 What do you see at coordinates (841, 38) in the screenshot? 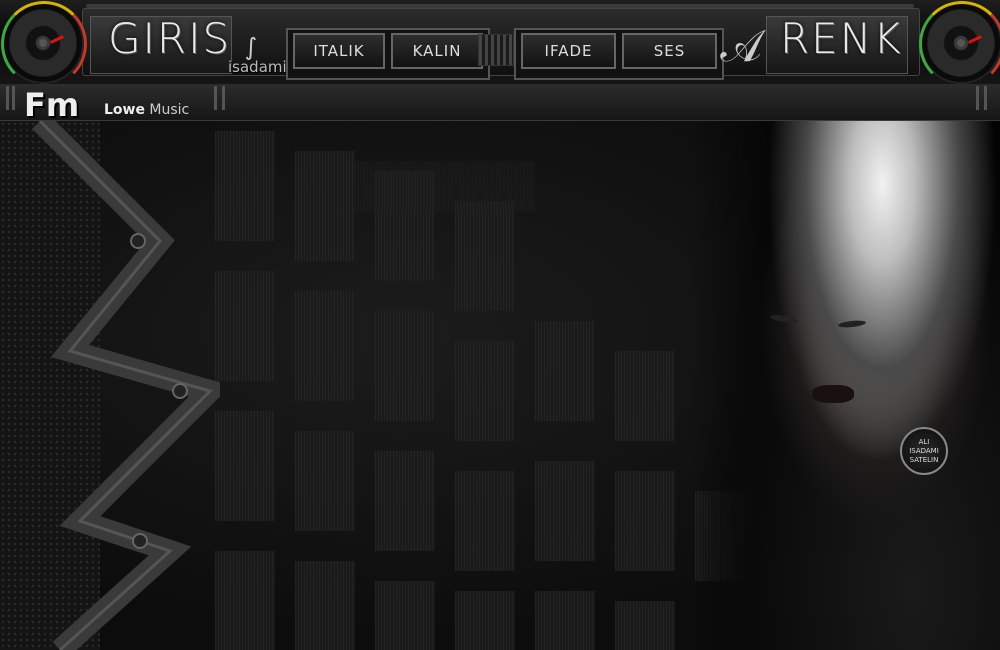
I see `color-button: RENK` at bounding box center [841, 38].